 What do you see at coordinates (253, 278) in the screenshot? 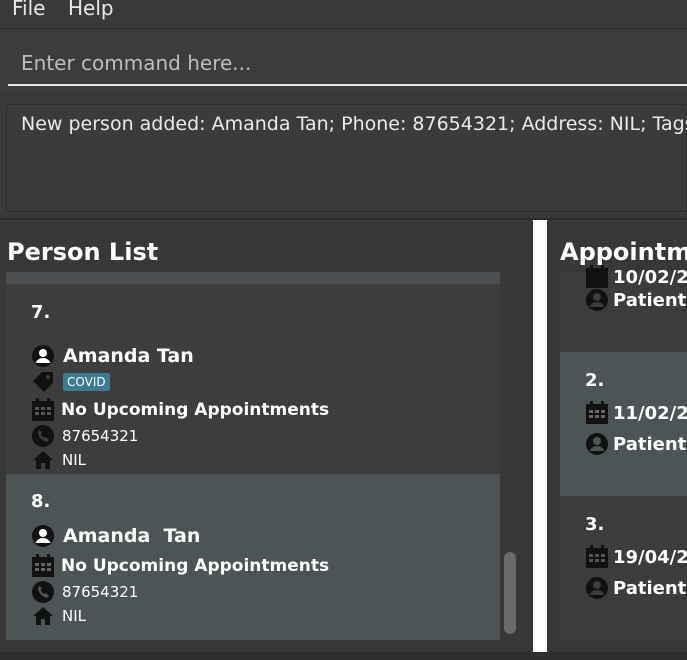
I see `previous-card-edge` at bounding box center [253, 278].